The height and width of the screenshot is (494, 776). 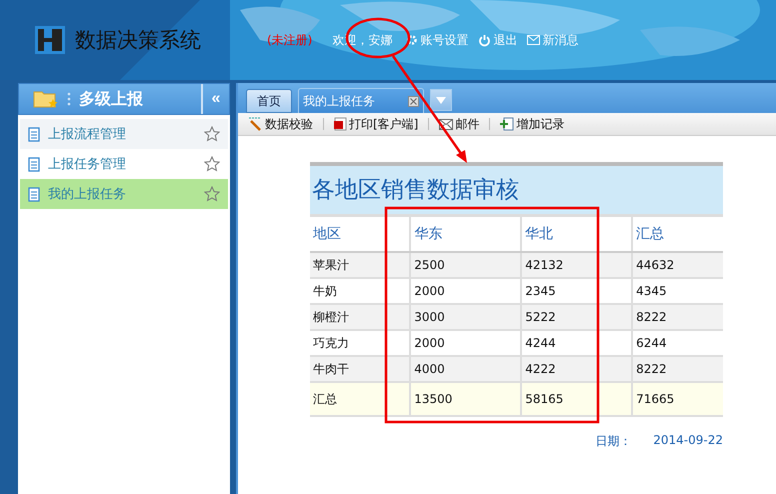 I want to click on toolbar-button: 打印[客户端], so click(x=376, y=124).